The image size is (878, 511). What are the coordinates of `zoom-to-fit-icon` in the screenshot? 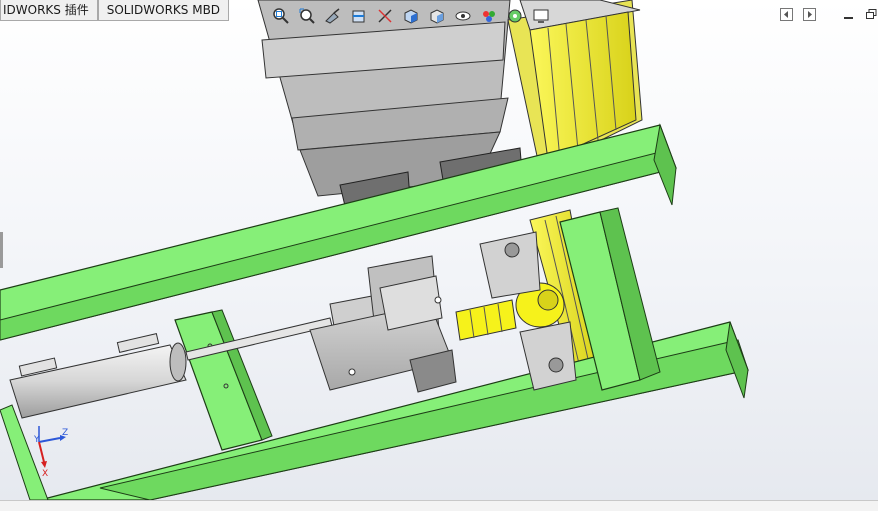 It's located at (281, 16).